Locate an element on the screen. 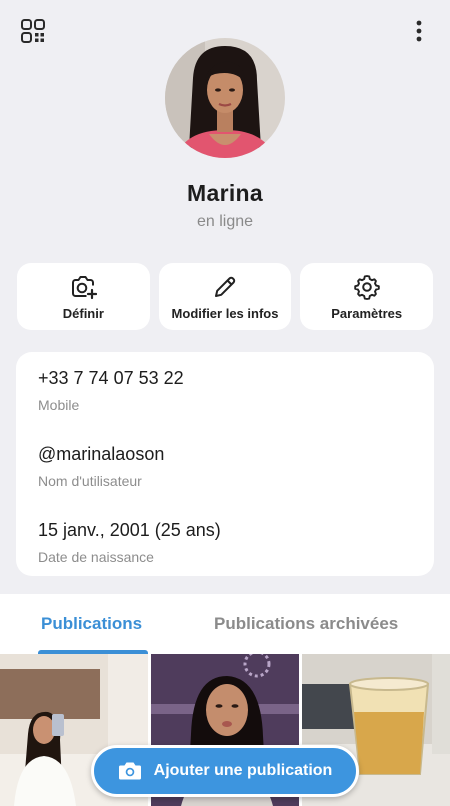 This screenshot has height=806, width=450. set-photo-button: Définir is located at coordinates (83, 296).